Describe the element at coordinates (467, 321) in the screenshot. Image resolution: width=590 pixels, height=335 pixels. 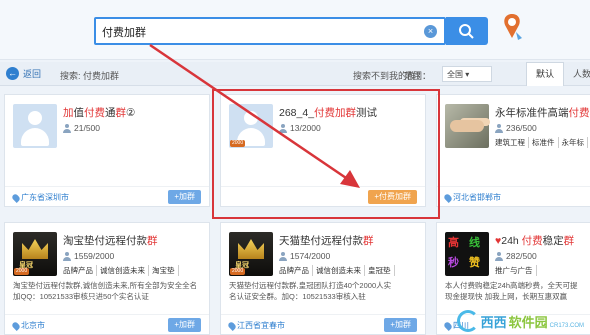
I see `watermark-logo-icon` at that location.